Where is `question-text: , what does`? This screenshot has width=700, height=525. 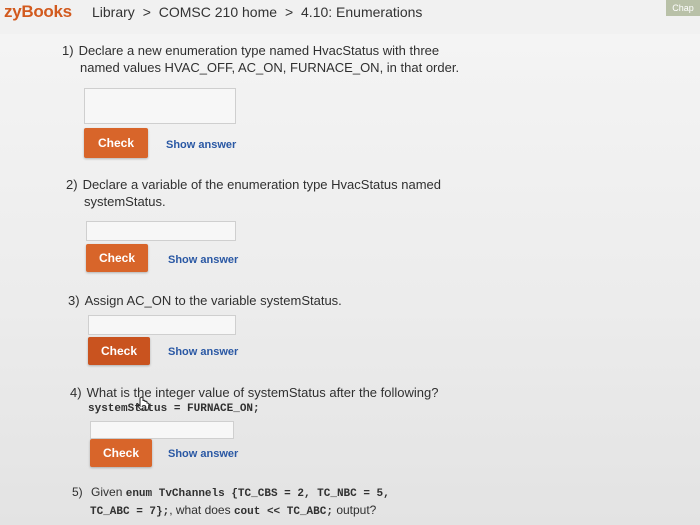
question-text: , what does is located at coordinates (200, 510).